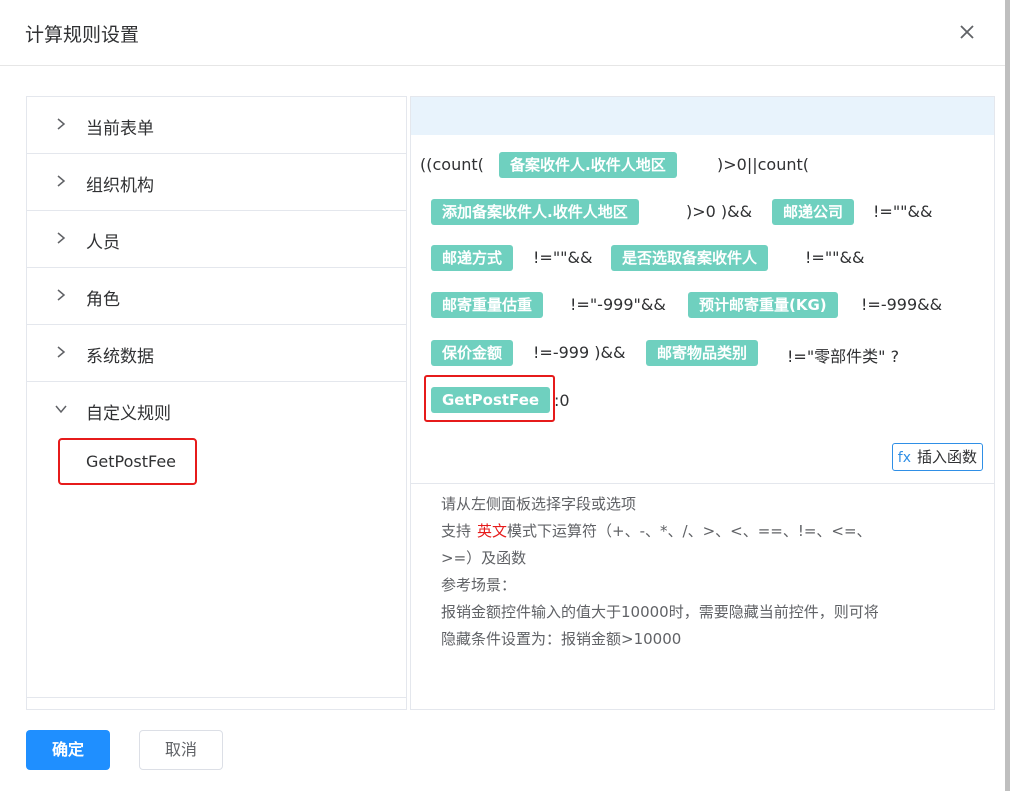  I want to click on tree-item-custom-rules: 自定义规则, so click(216, 410).